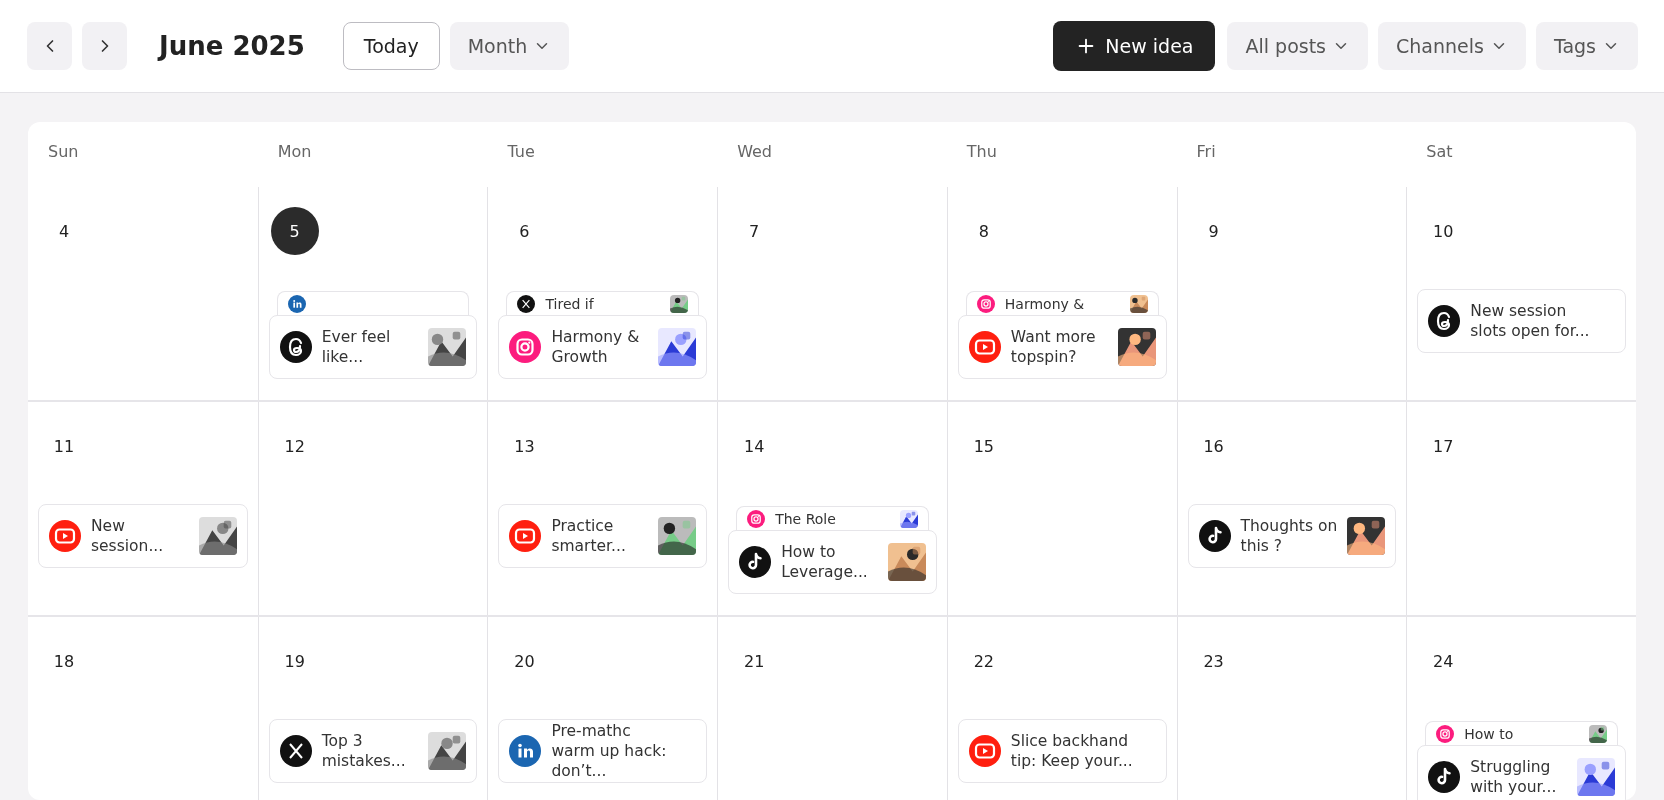 This screenshot has height=800, width=1664. Describe the element at coordinates (1206, 152) in the screenshot. I see `weekday-label: Fri` at that location.